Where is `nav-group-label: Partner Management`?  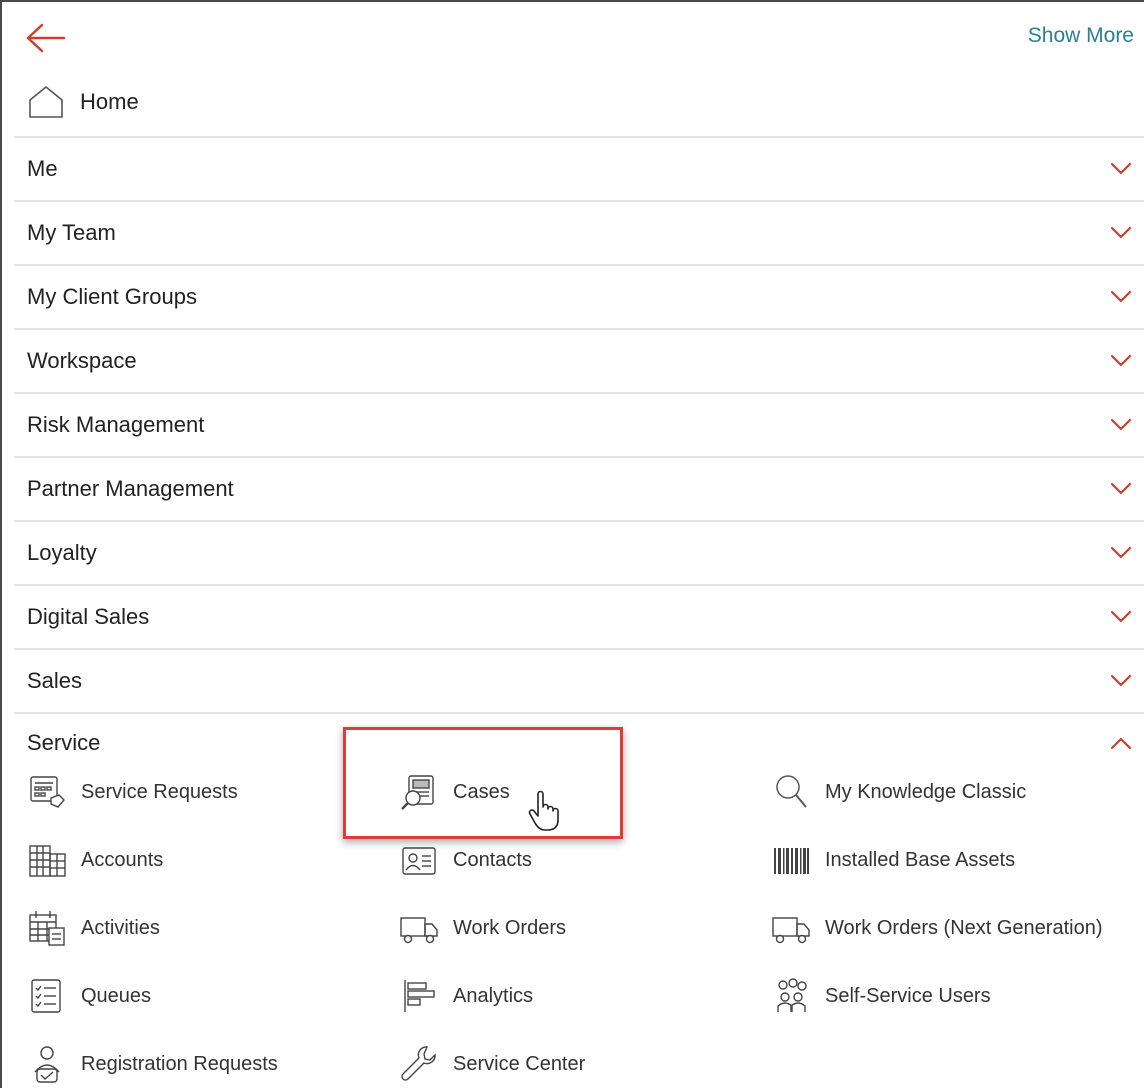
nav-group-label: Partner Management is located at coordinates (130, 488).